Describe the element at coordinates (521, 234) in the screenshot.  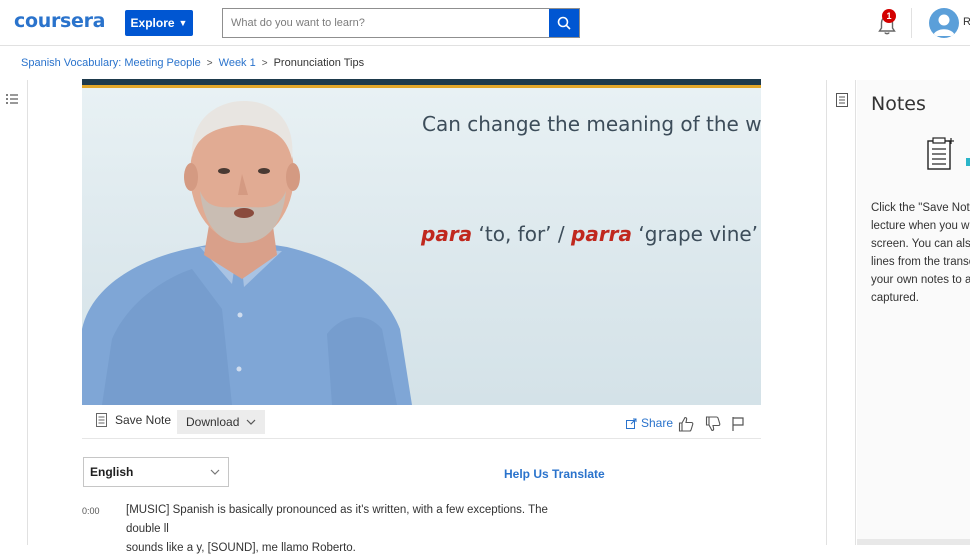
I see `slide-gloss-para: ‘to, for’ /` at that location.